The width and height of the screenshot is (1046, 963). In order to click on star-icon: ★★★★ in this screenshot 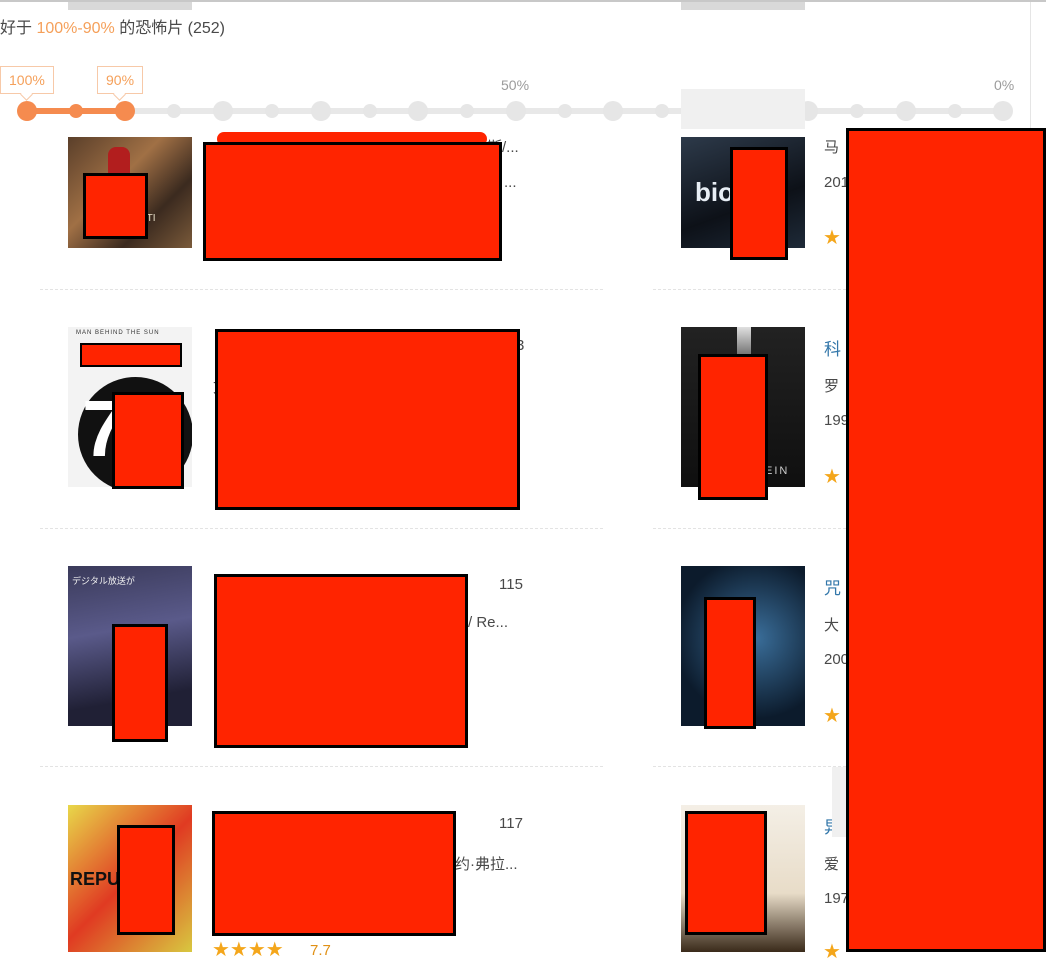, I will do `click(248, 950)`.